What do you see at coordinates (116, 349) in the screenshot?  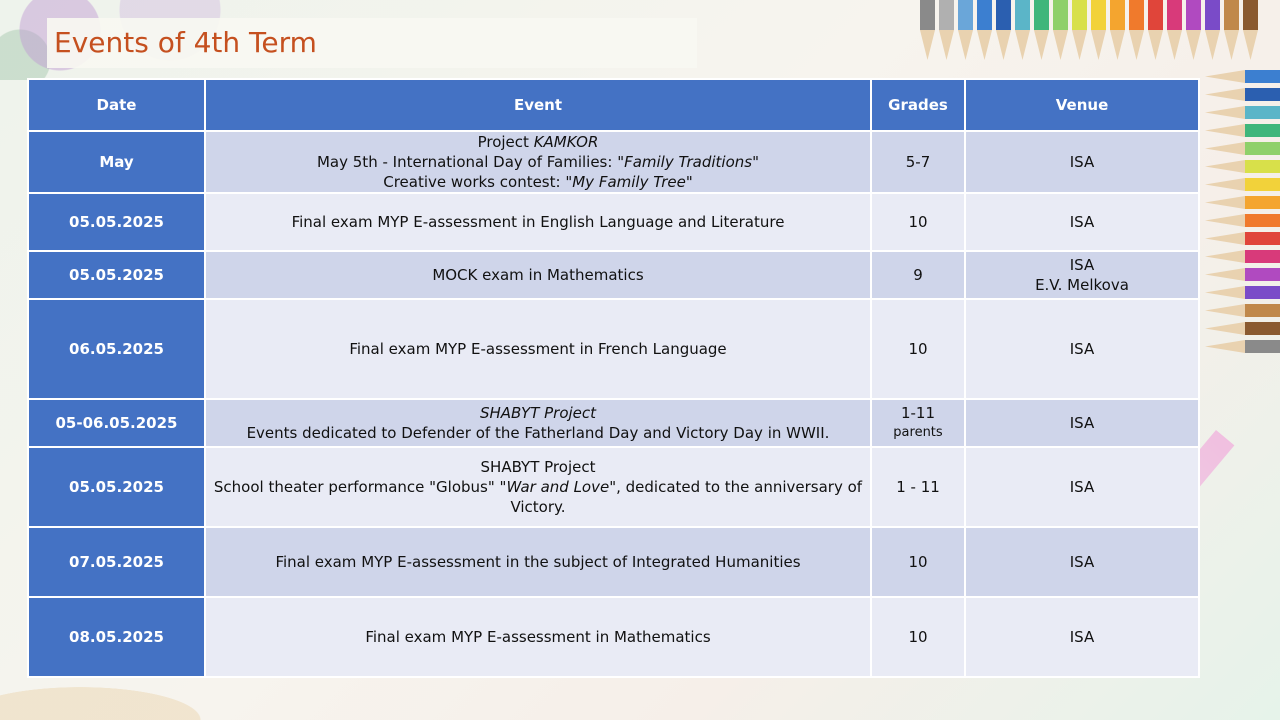 I see `date-cell: 06.05.2025` at bounding box center [116, 349].